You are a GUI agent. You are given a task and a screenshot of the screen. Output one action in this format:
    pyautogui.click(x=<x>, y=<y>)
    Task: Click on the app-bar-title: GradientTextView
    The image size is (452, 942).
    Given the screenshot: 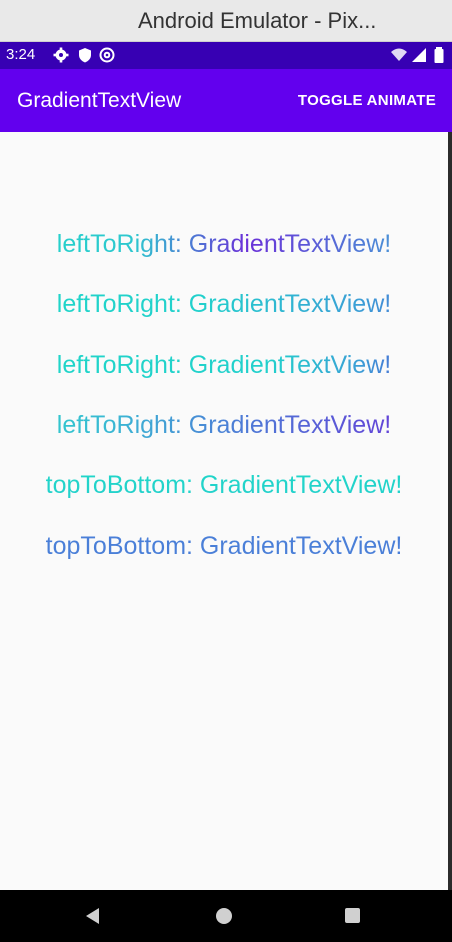 What is the action you would take?
    pyautogui.click(x=99, y=100)
    